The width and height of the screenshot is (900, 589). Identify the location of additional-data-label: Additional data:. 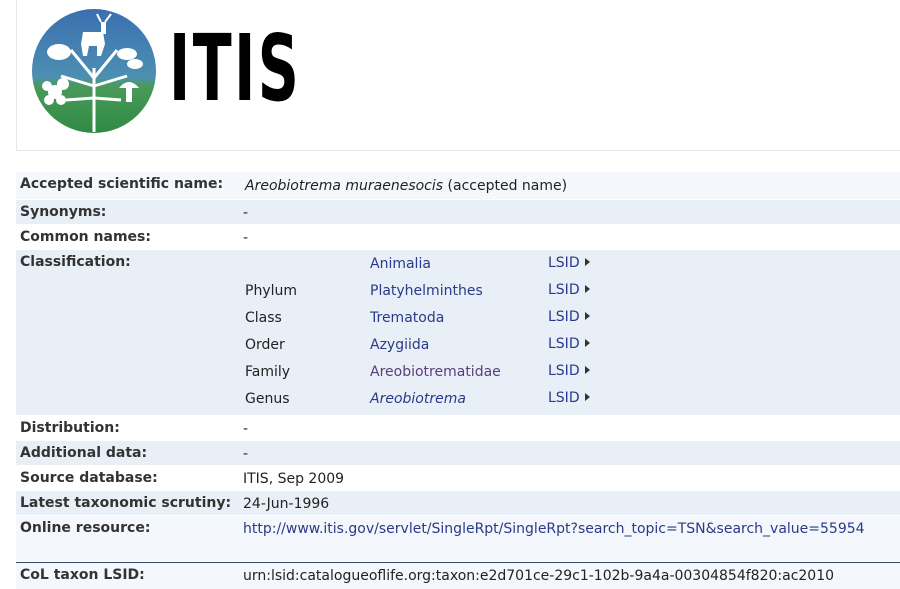
(84, 453).